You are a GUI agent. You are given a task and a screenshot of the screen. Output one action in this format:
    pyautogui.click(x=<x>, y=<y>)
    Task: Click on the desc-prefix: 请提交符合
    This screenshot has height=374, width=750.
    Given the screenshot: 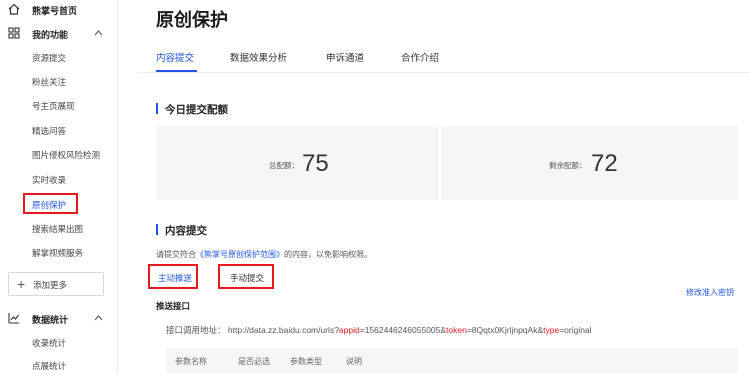 What is the action you would take?
    pyautogui.click(x=176, y=254)
    